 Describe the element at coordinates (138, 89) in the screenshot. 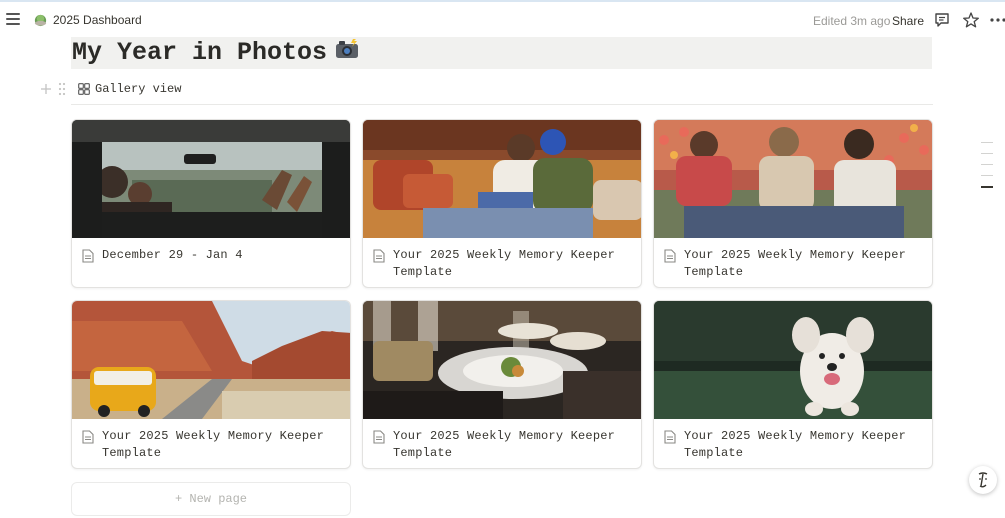

I see `gallery-view-tab: Gallery view` at that location.